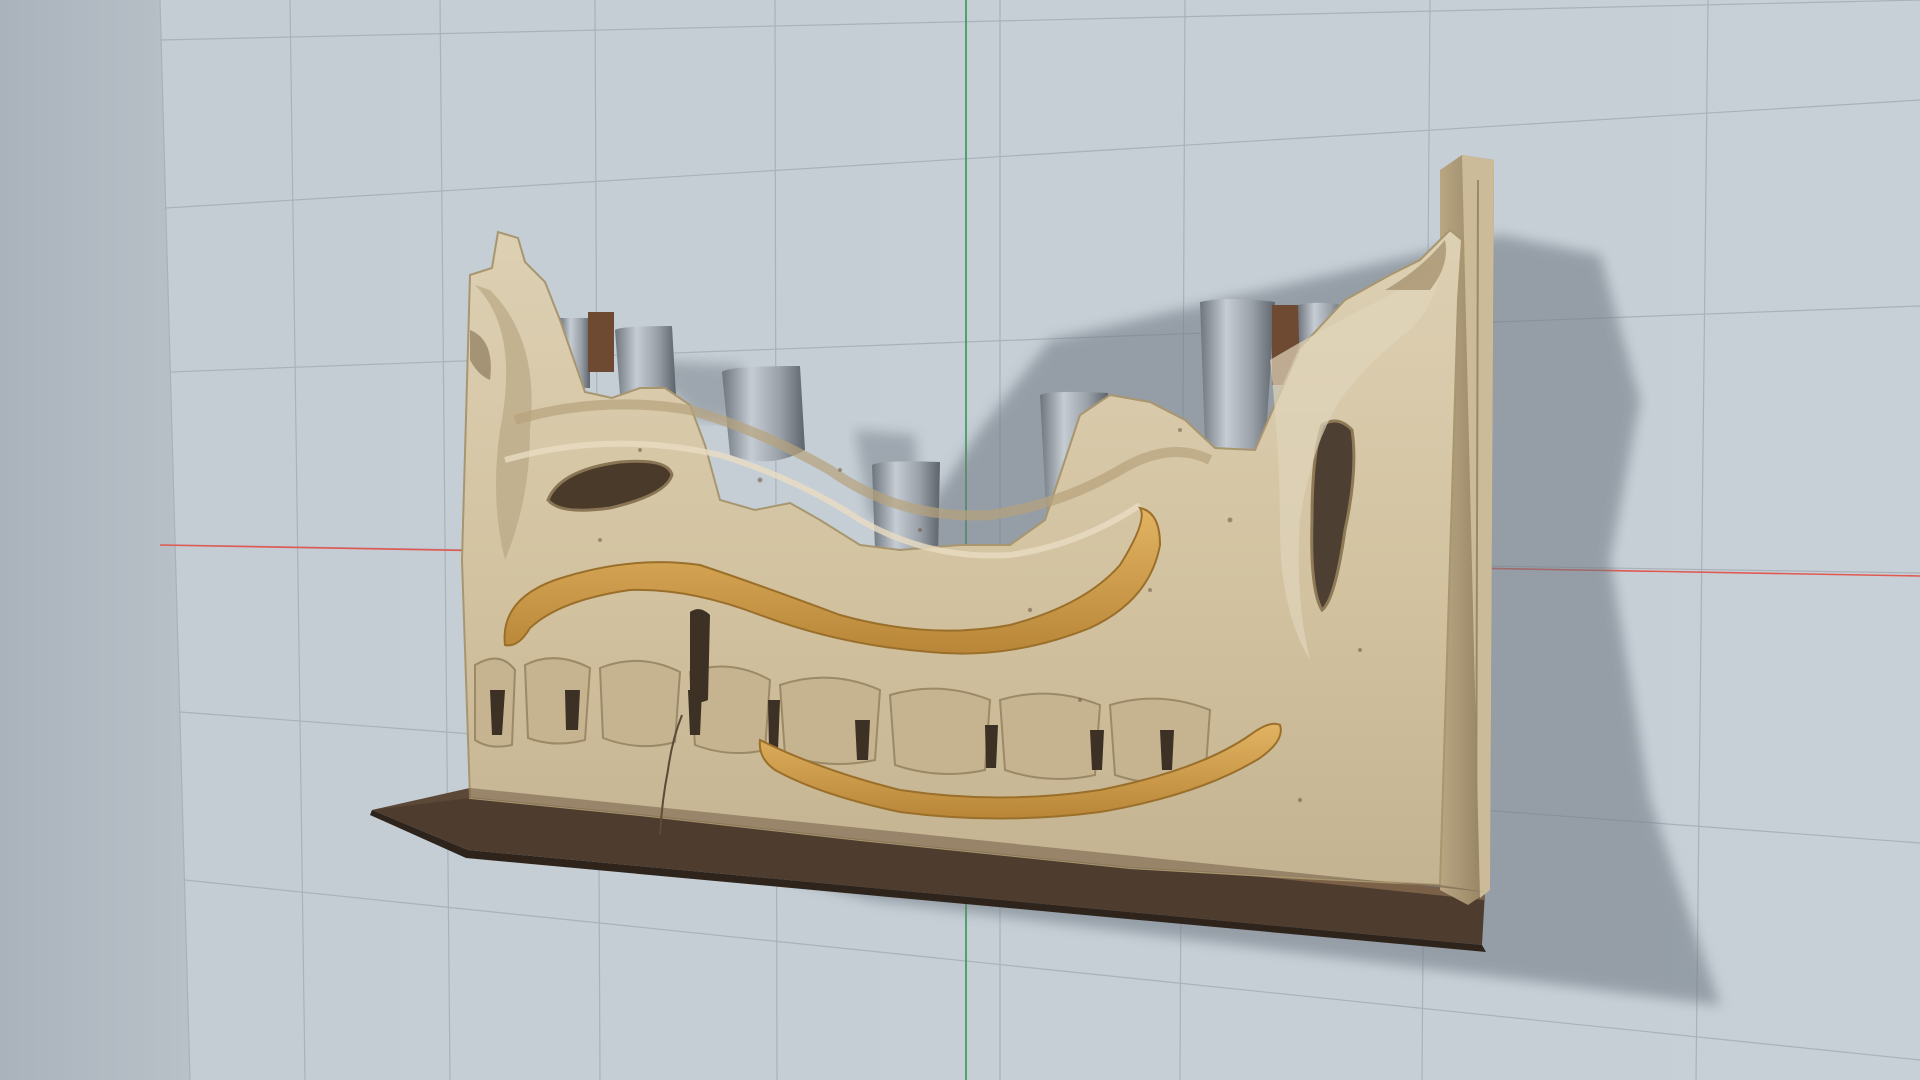 This screenshot has width=1920, height=1080. Describe the element at coordinates (601, 342) in the screenshot. I see `pipe-wood` at that location.